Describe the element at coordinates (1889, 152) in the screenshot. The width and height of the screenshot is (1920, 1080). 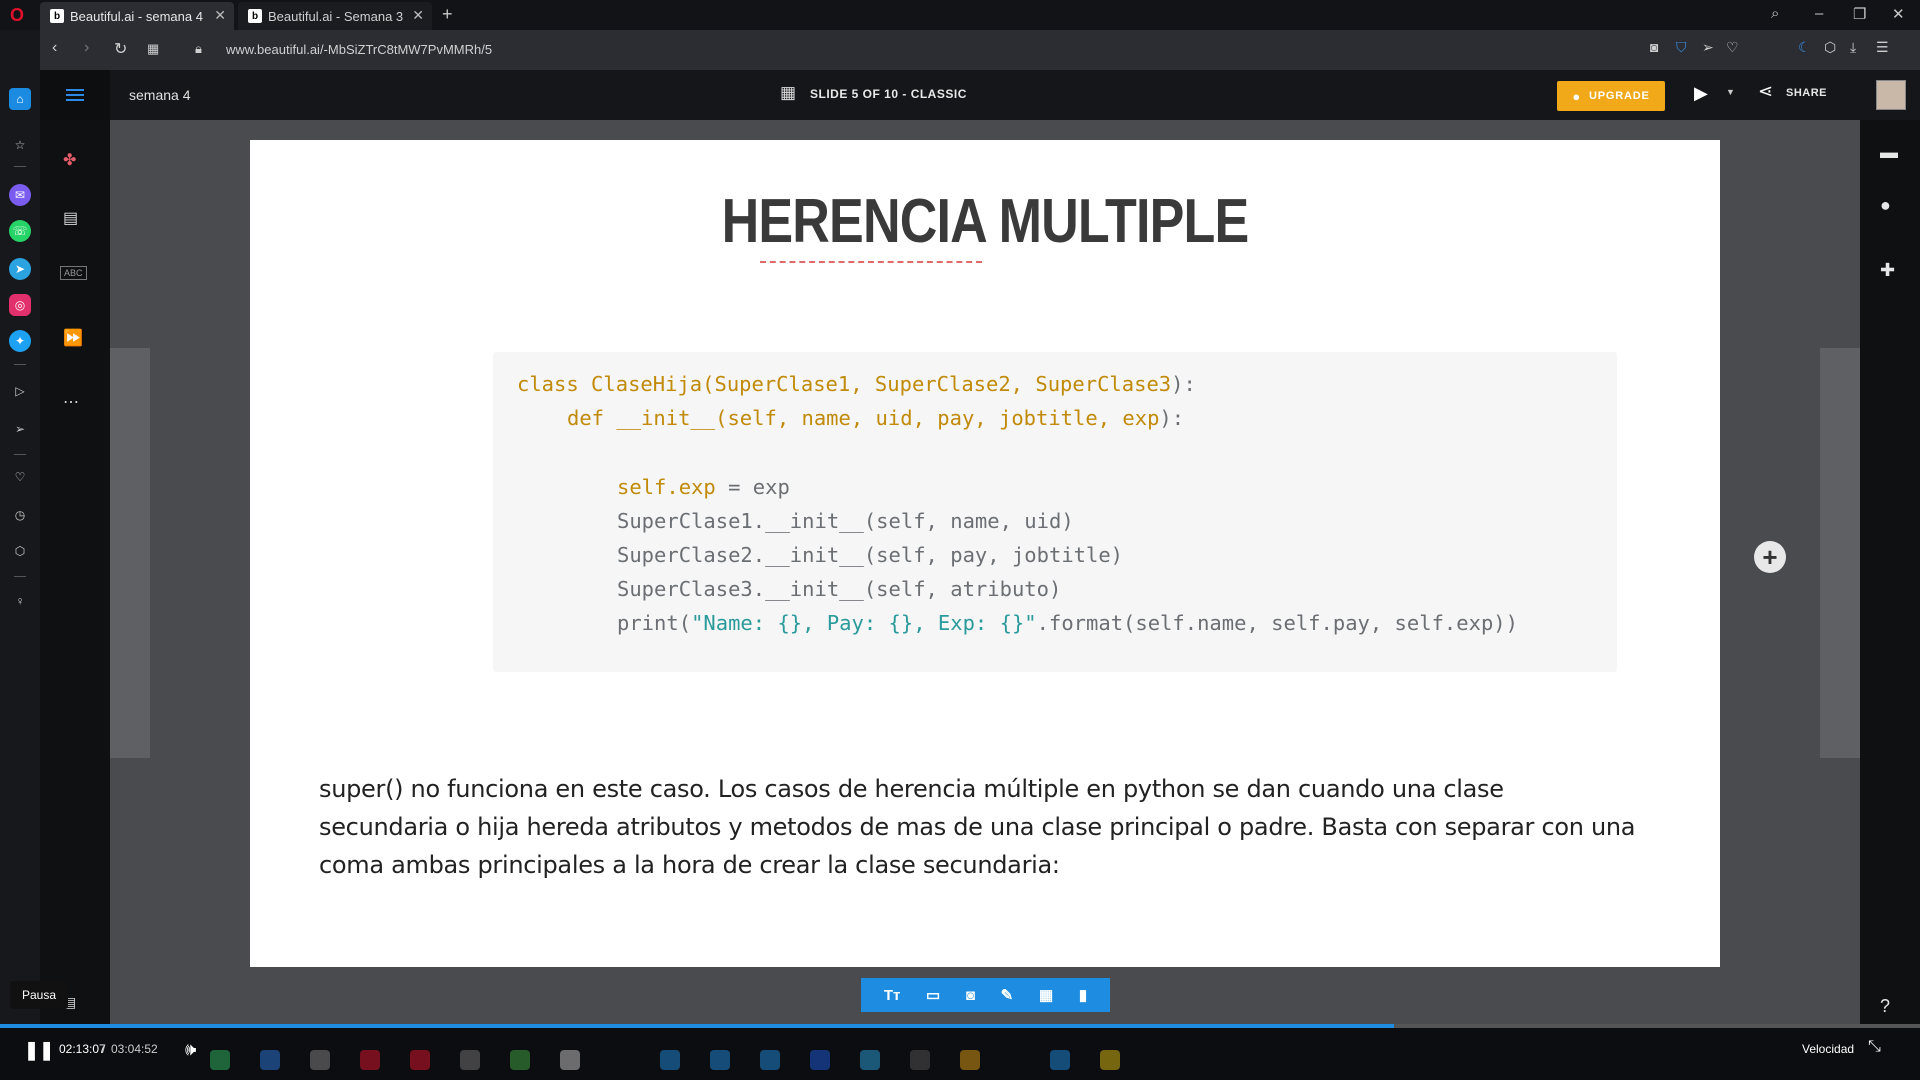
I see `chat-icon: ▬` at that location.